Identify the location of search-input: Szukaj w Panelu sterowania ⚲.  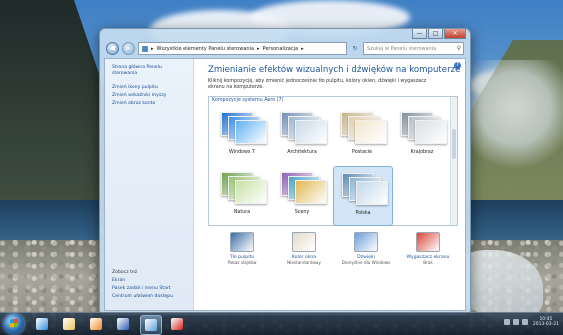
(413, 48).